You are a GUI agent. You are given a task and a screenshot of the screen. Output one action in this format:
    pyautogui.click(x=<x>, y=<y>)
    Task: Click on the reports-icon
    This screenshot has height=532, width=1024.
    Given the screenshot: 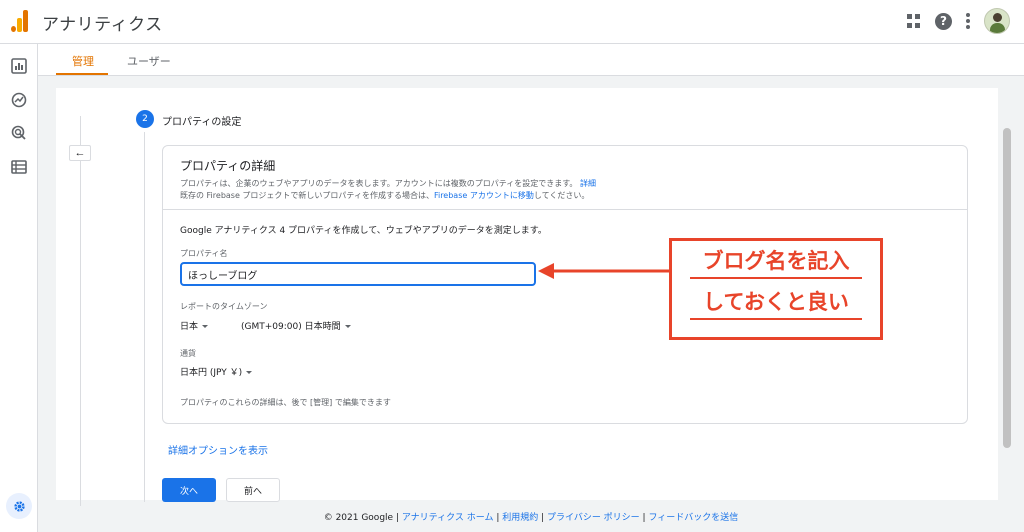 What is the action you would take?
    pyautogui.click(x=19, y=66)
    